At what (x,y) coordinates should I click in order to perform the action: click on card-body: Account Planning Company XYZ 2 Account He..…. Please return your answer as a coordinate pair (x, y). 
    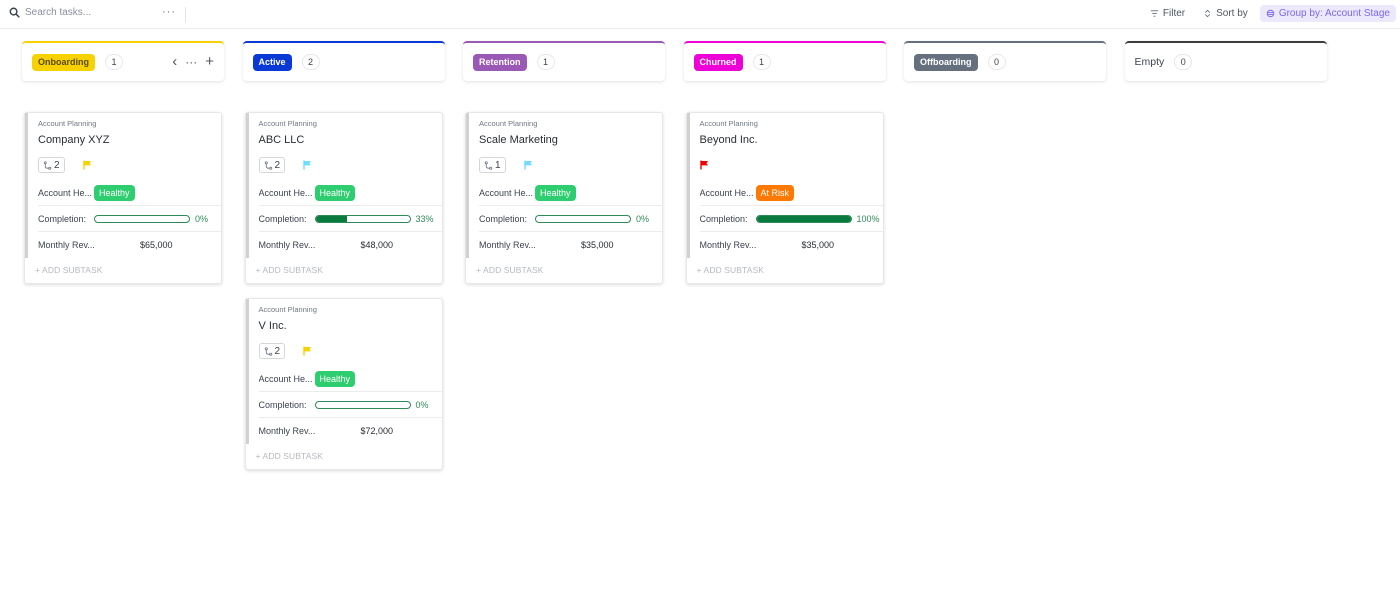
    Looking at the image, I should click on (123, 185).